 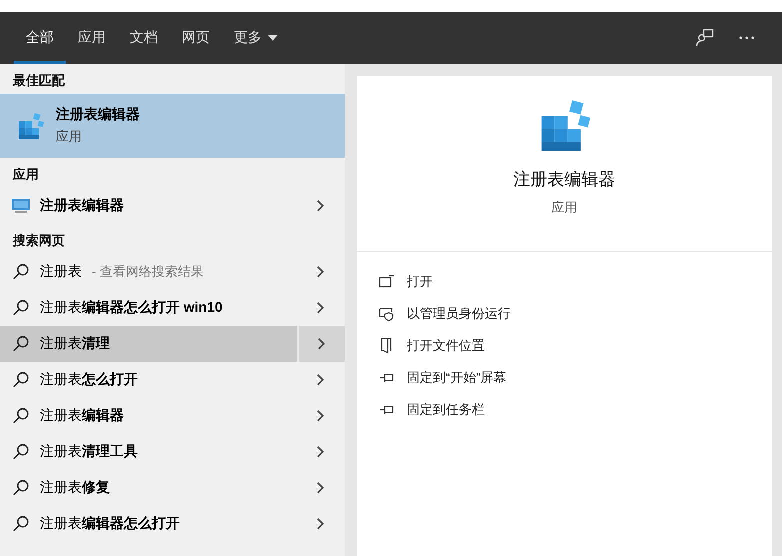 What do you see at coordinates (387, 282) in the screenshot?
I see `open-window-icon` at bounding box center [387, 282].